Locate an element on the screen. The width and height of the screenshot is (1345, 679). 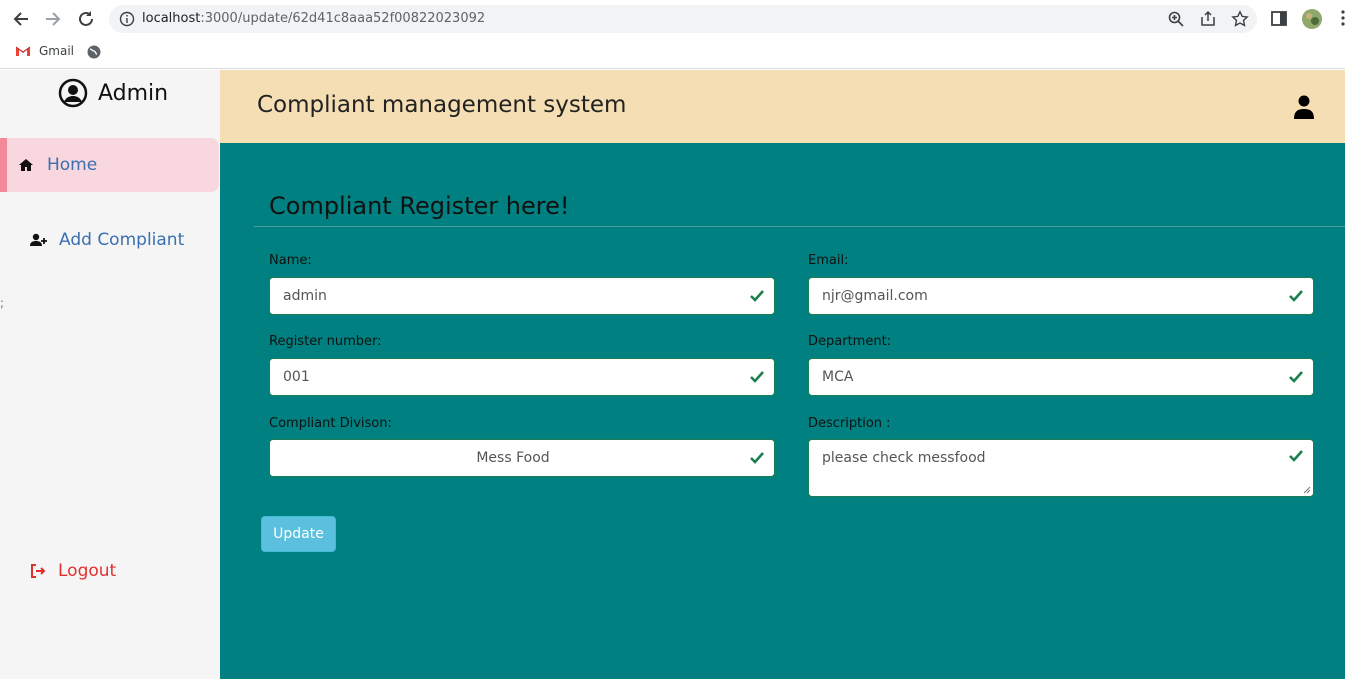
zoom-icon is located at coordinates (1176, 19).